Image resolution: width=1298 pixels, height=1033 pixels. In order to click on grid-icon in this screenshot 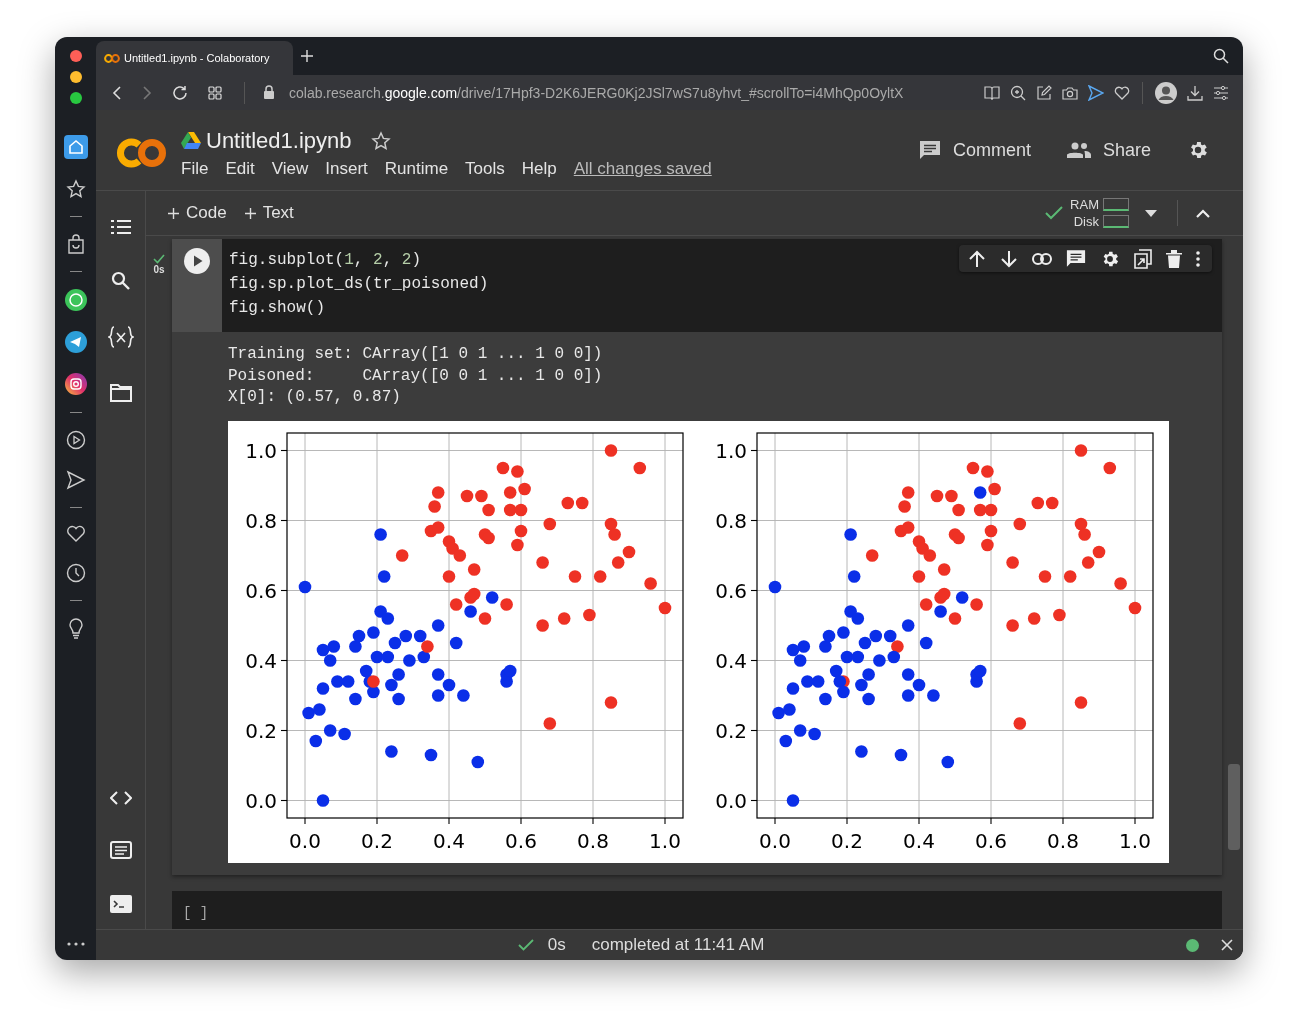, I will do `click(215, 92)`.